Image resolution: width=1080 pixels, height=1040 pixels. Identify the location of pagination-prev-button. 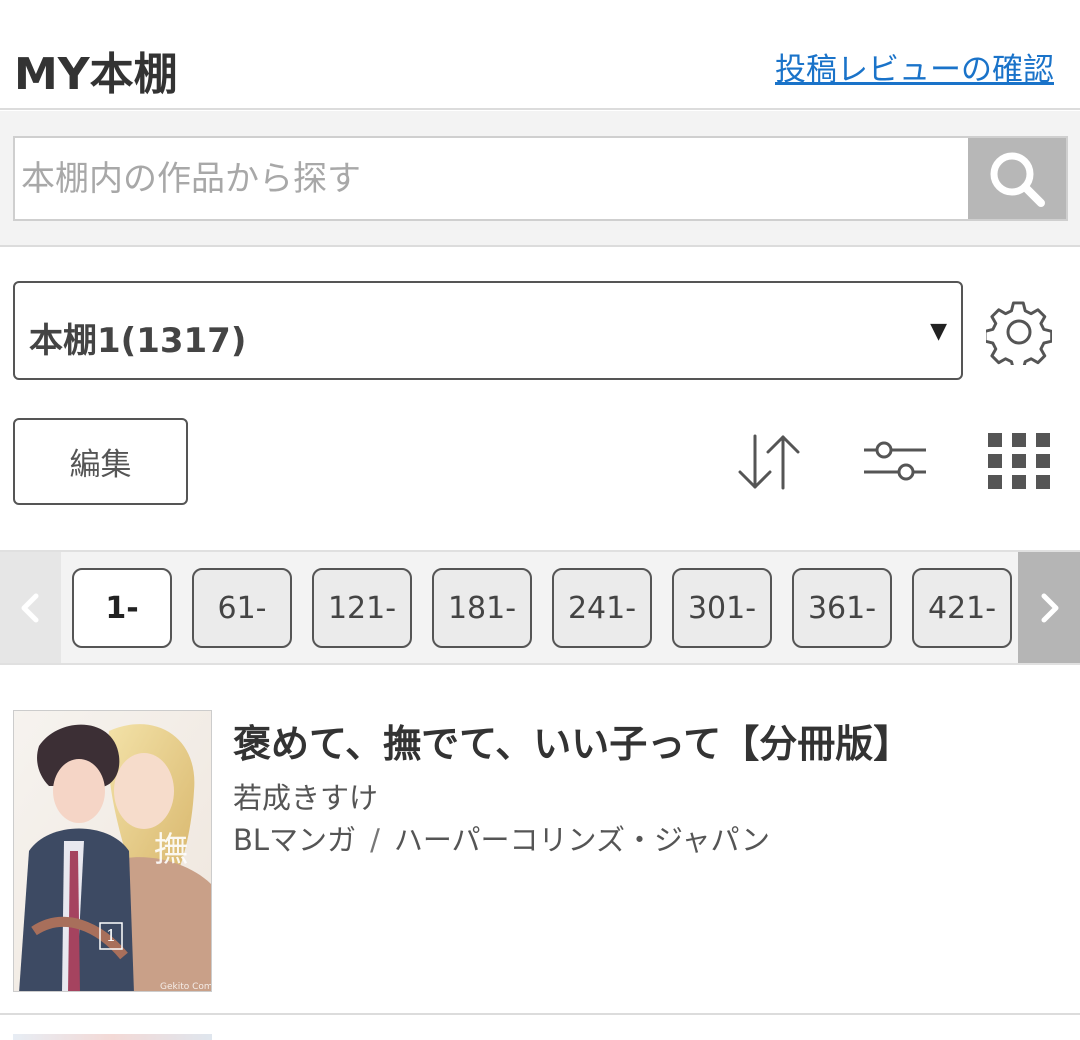
(30, 607).